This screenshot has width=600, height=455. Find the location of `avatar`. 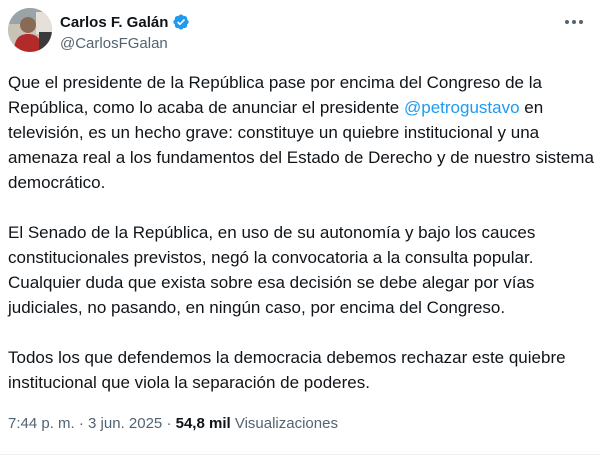

avatar is located at coordinates (30, 30).